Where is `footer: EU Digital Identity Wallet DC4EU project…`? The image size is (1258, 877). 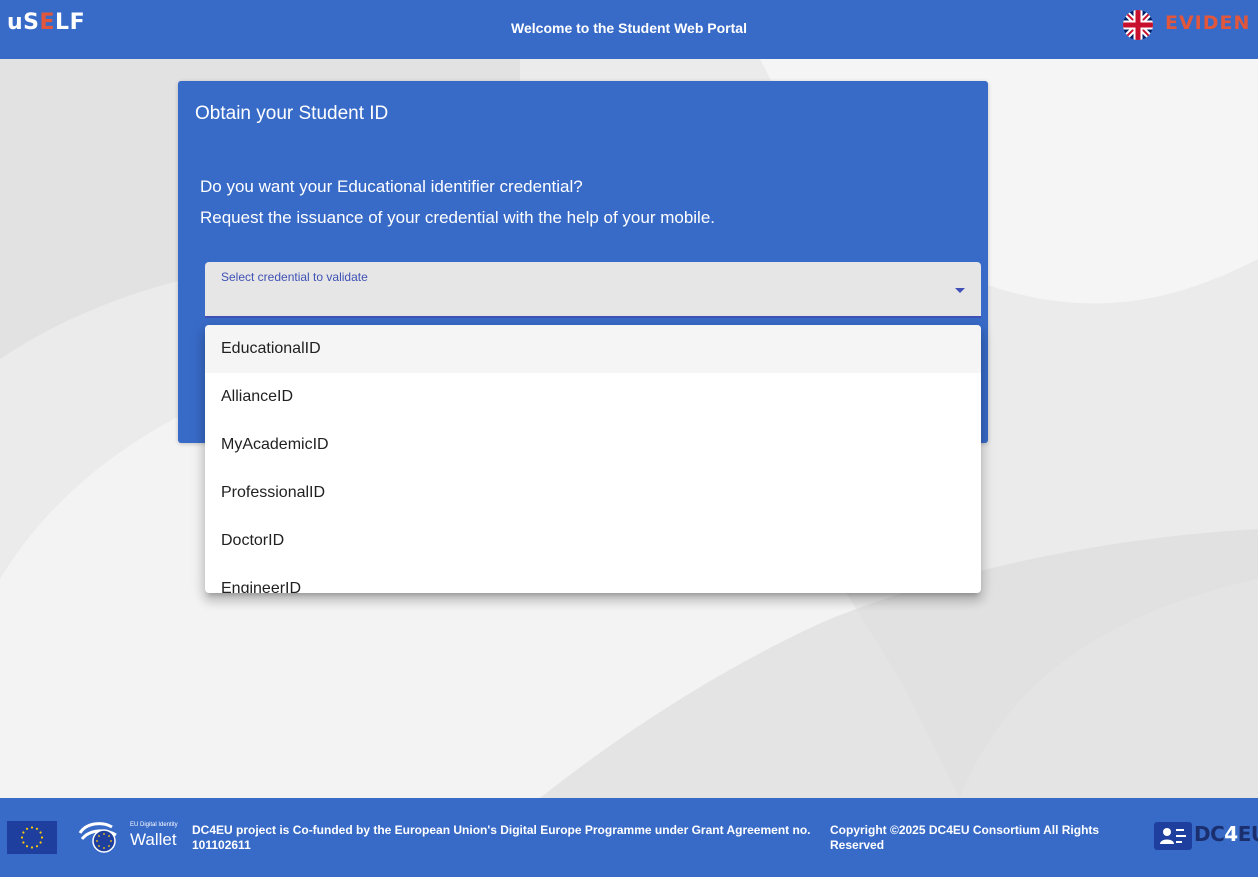
footer: EU Digital Identity Wallet DC4EU project… is located at coordinates (629, 837).